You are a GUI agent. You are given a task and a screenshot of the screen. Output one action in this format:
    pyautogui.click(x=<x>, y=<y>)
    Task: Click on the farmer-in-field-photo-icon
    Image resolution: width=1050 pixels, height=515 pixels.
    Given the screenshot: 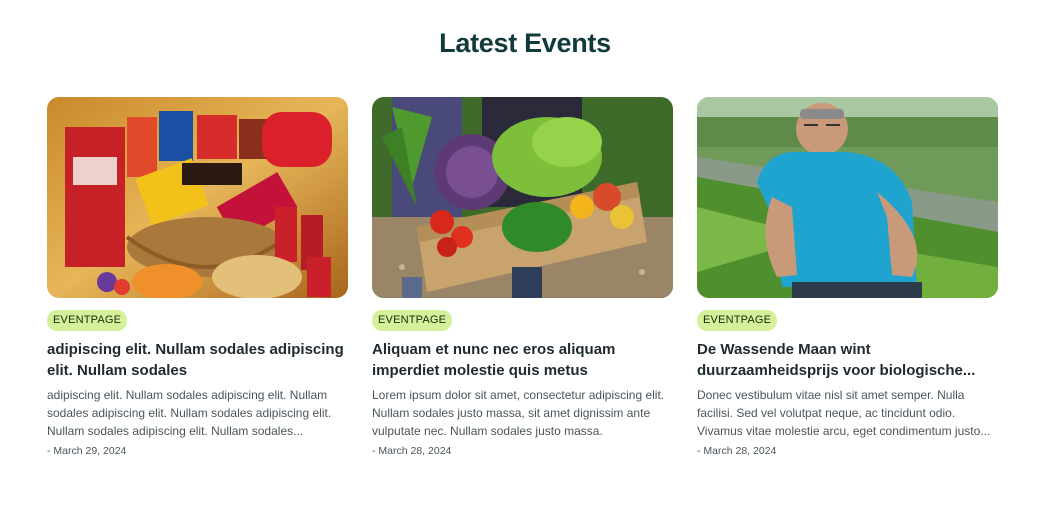 What is the action you would take?
    pyautogui.click(x=847, y=197)
    